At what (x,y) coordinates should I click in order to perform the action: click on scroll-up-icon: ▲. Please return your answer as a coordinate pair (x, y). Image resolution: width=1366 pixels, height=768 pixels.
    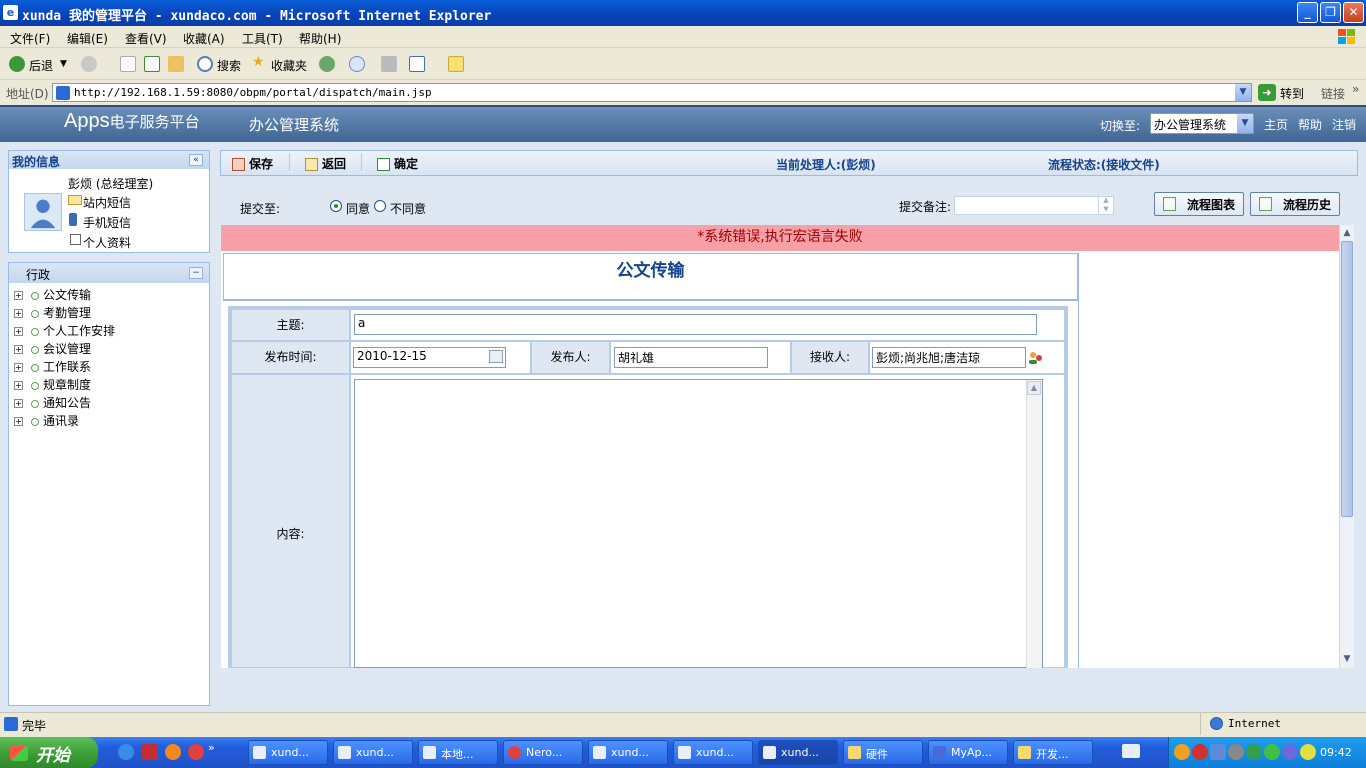
    Looking at the image, I should click on (1347, 233).